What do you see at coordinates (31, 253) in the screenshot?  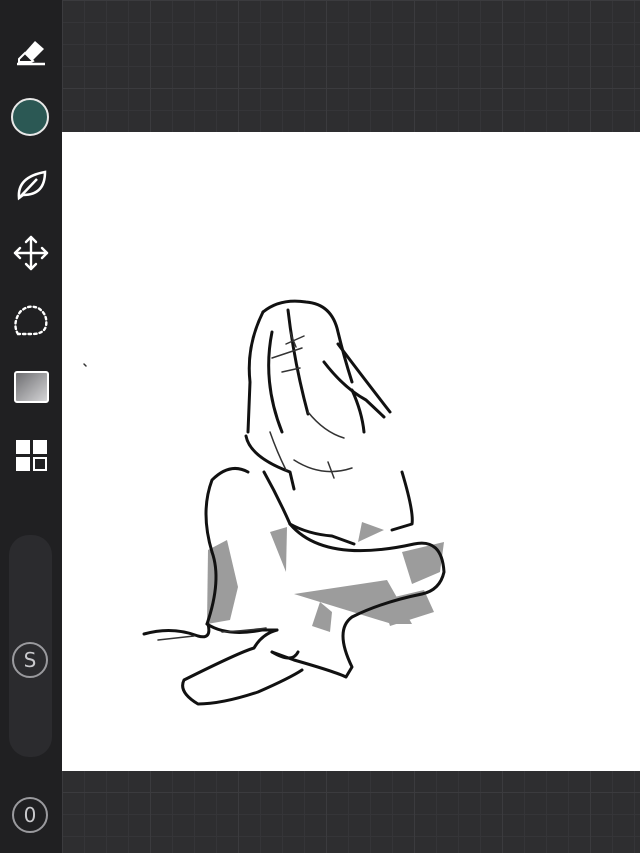 I see `move-arrows-icon` at bounding box center [31, 253].